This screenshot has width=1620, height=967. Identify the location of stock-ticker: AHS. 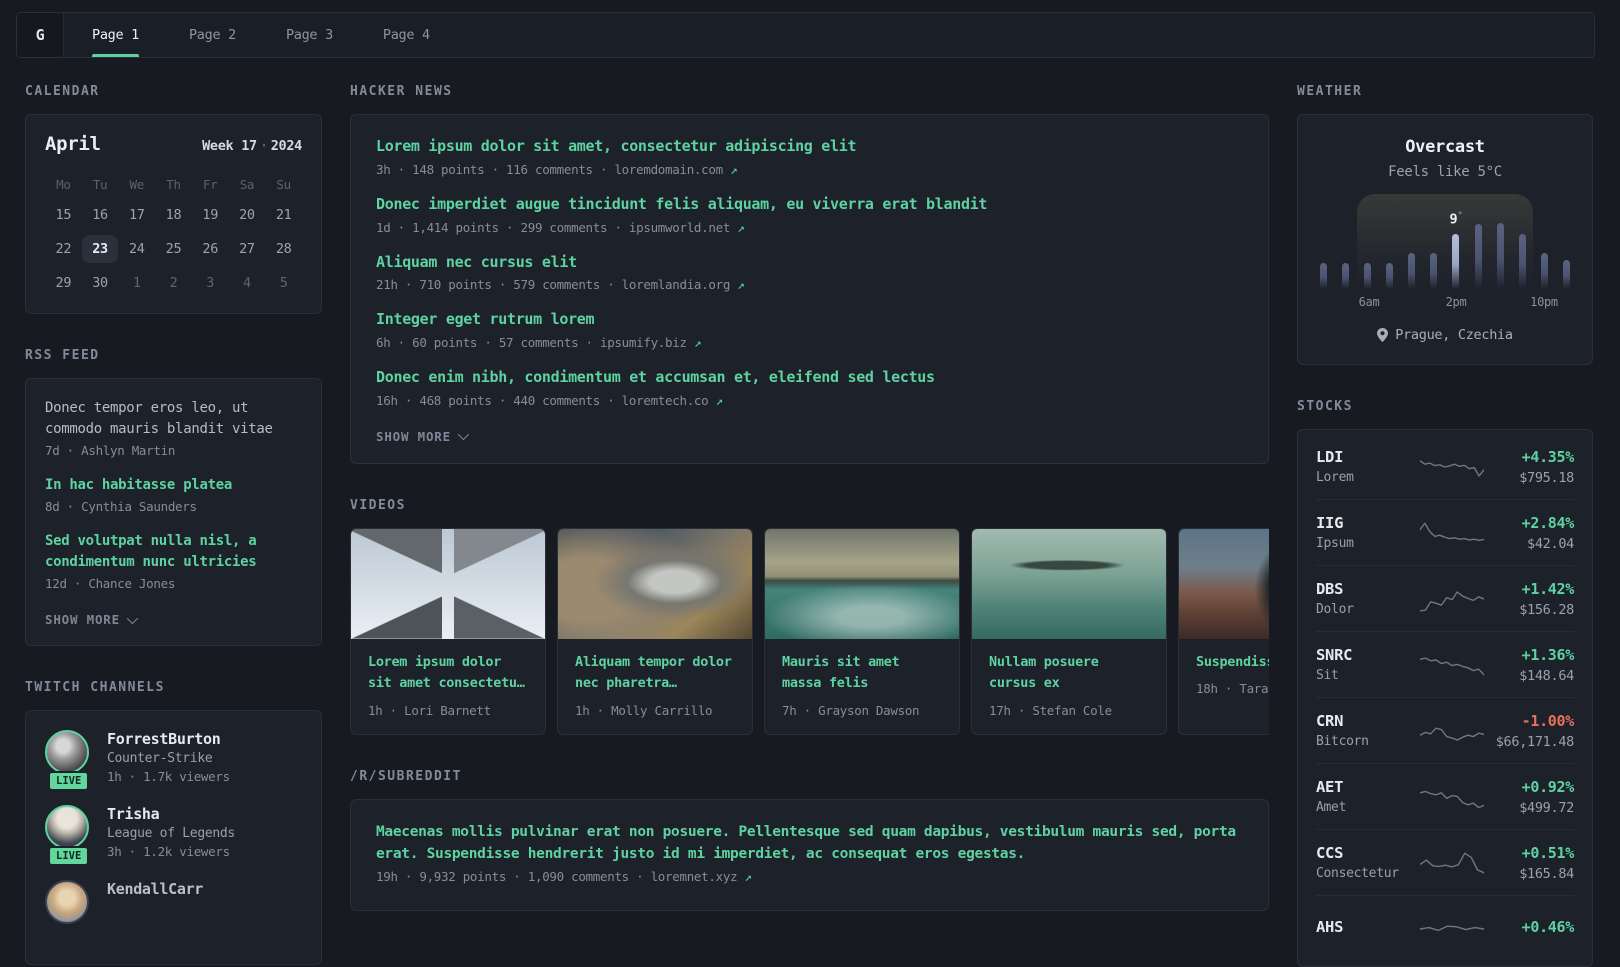
(1368, 927).